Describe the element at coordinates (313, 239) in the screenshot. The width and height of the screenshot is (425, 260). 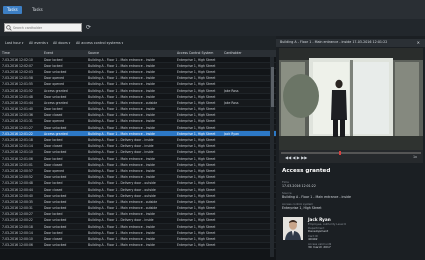
I see `card-id-value: 40402` at that location.